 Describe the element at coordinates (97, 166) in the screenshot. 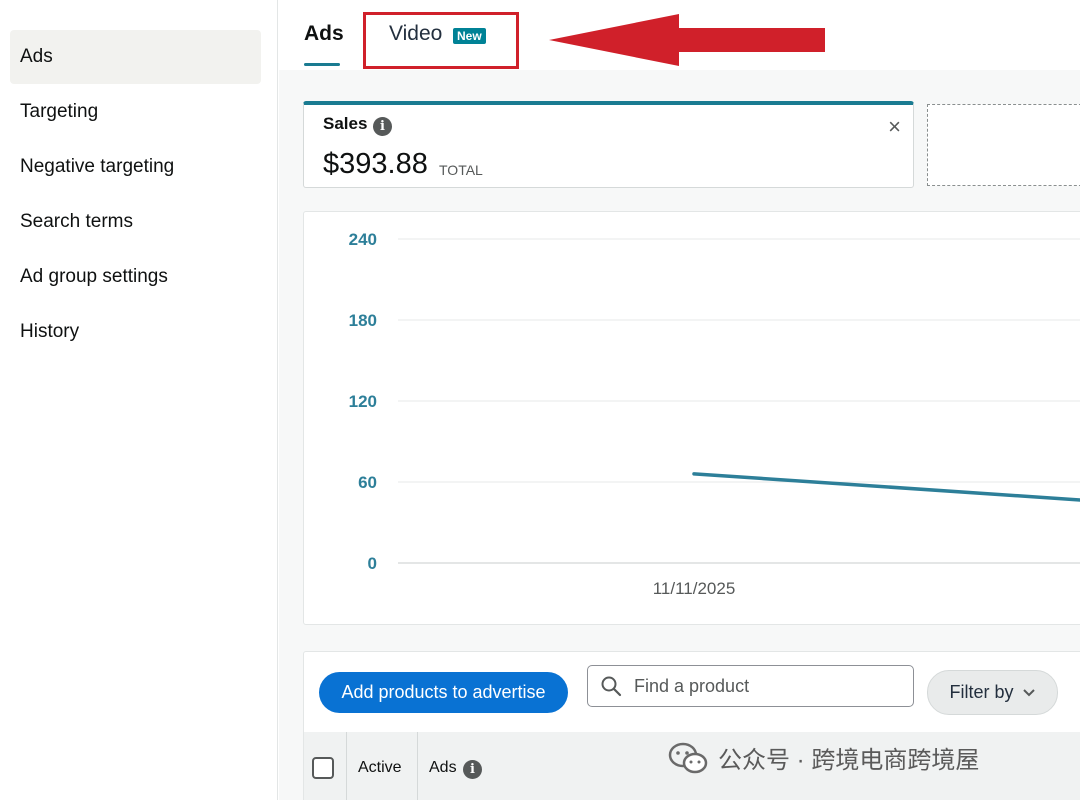

I see `sidebar-item-label: Negative targeting` at that location.